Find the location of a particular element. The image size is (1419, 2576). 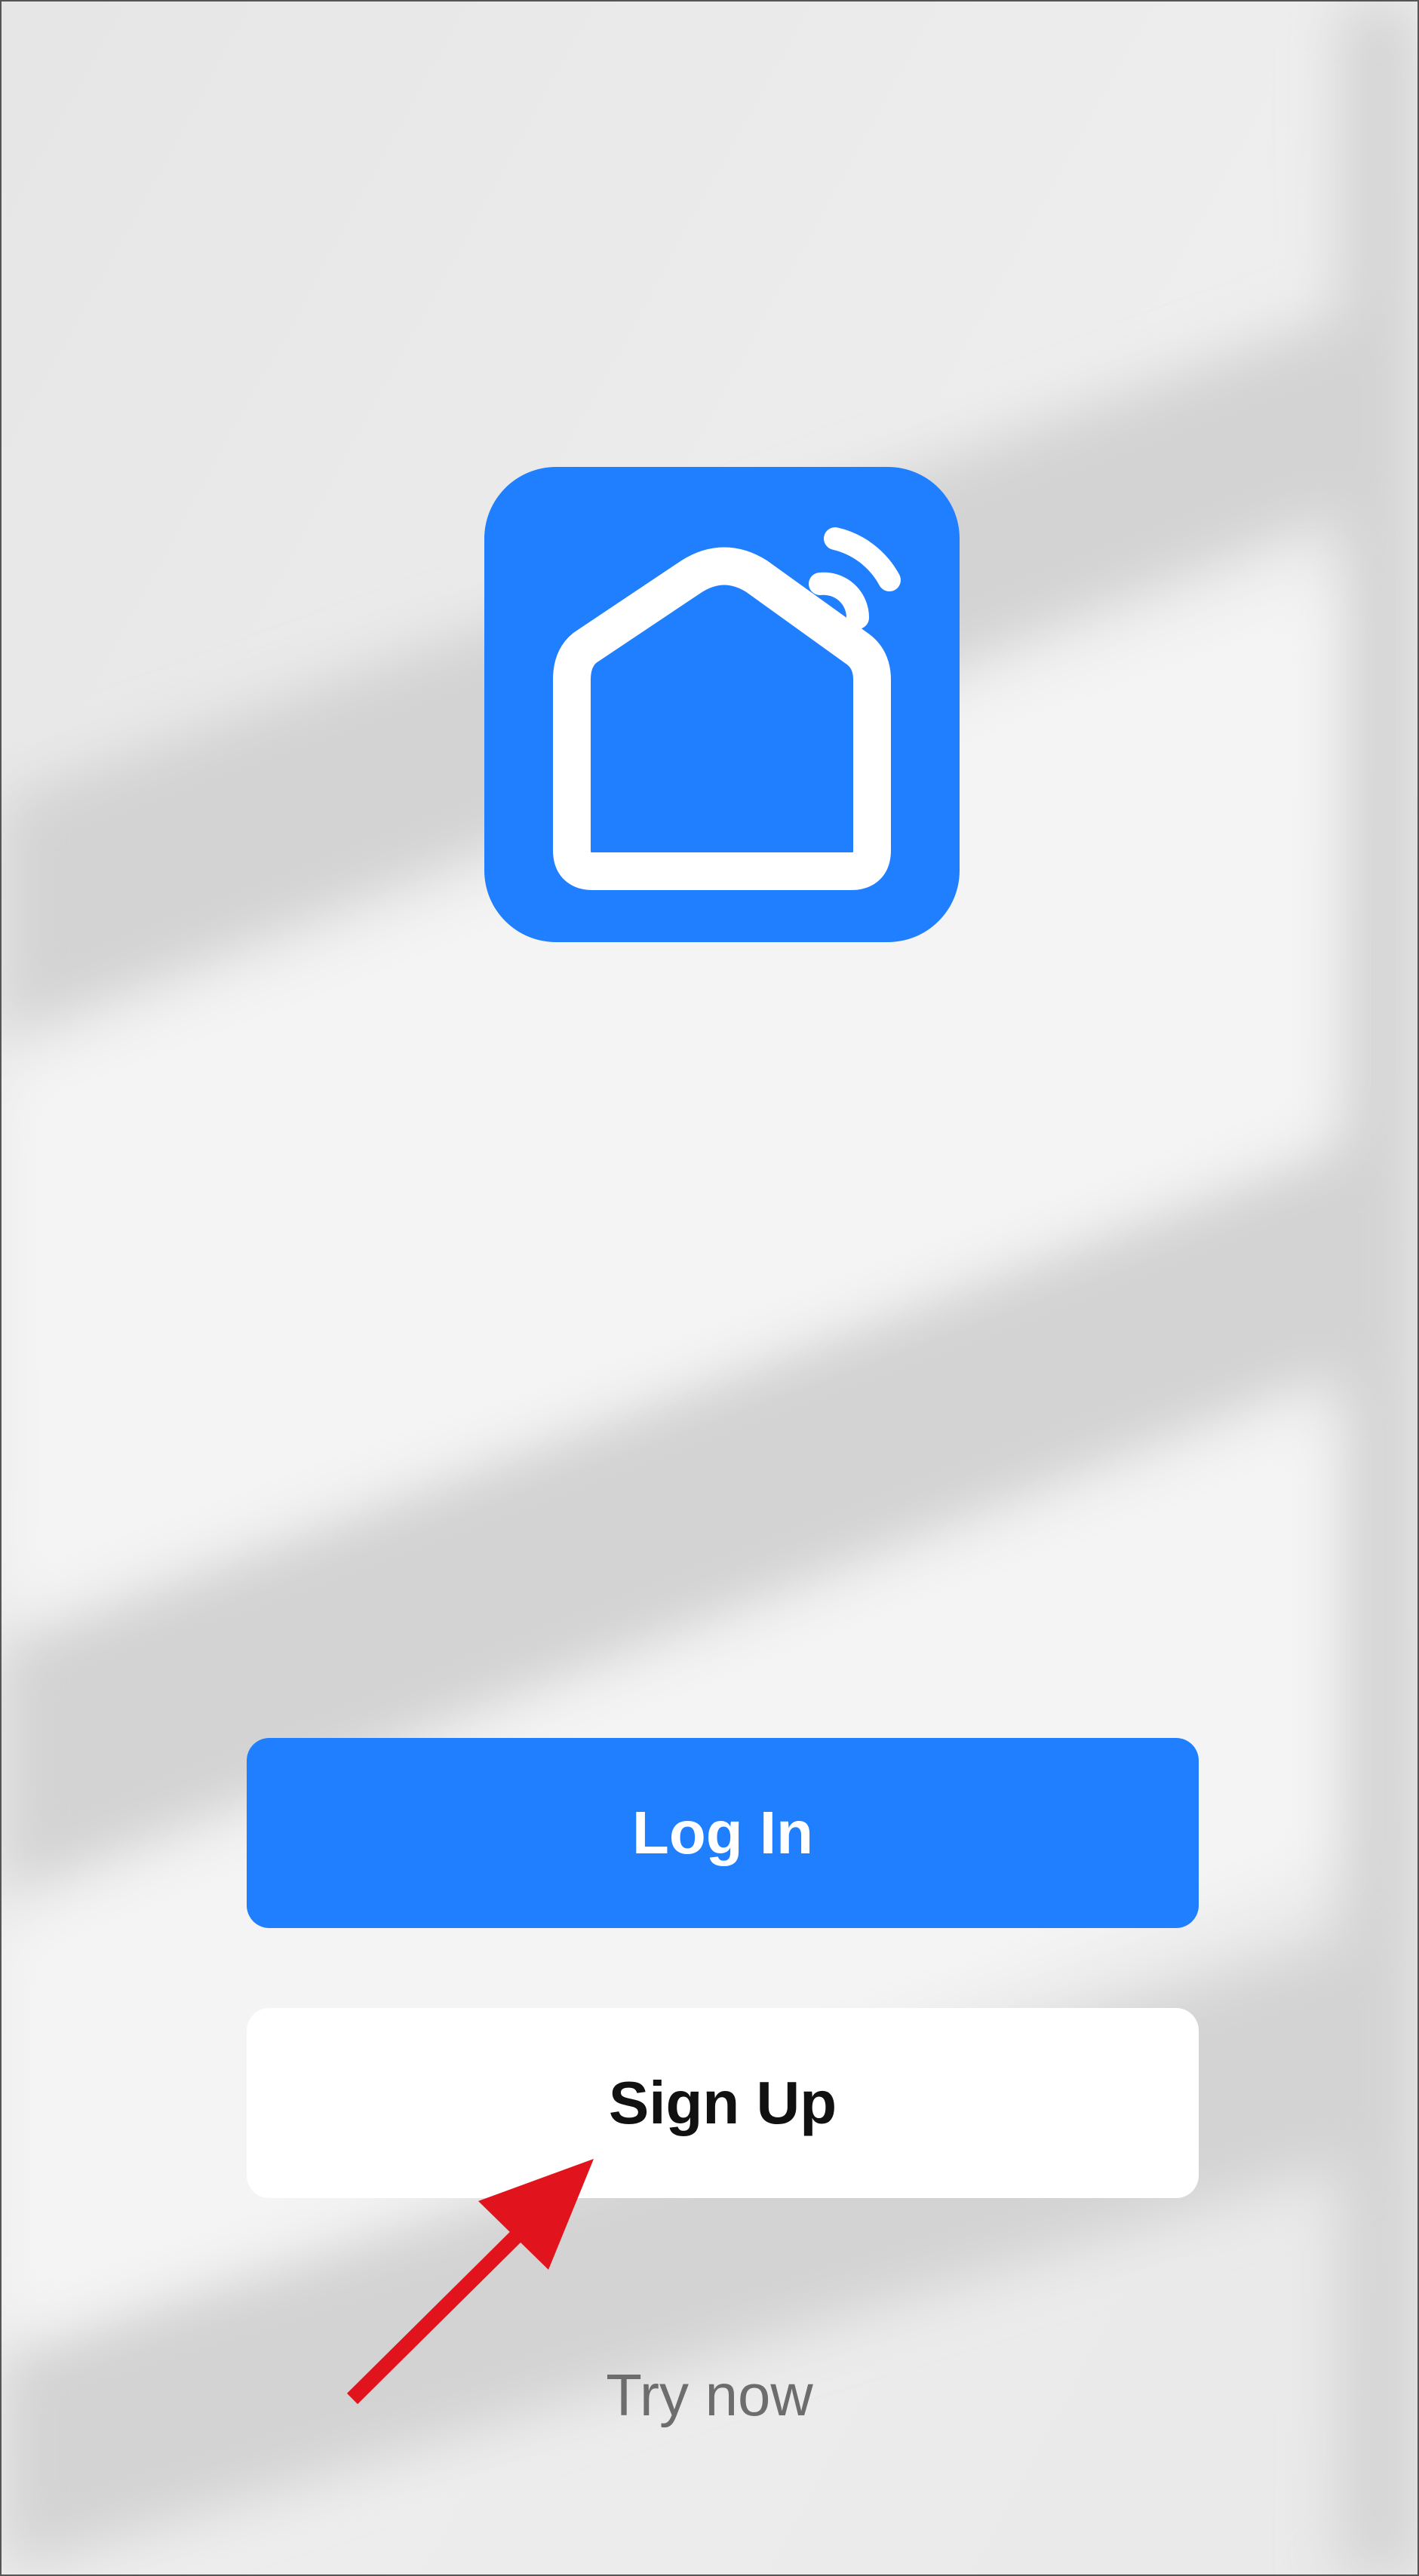

app-logo is located at coordinates (722, 704).